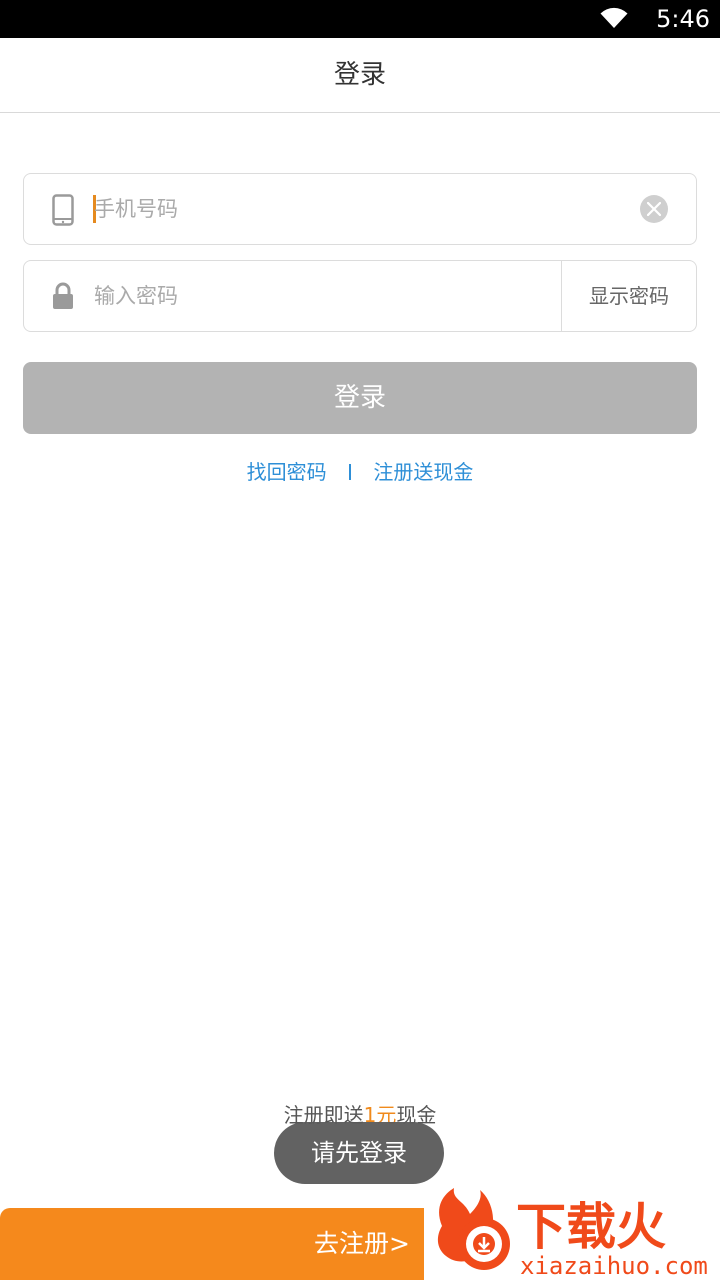 The width and height of the screenshot is (720, 1280). I want to click on wifi-icon, so click(614, 17).